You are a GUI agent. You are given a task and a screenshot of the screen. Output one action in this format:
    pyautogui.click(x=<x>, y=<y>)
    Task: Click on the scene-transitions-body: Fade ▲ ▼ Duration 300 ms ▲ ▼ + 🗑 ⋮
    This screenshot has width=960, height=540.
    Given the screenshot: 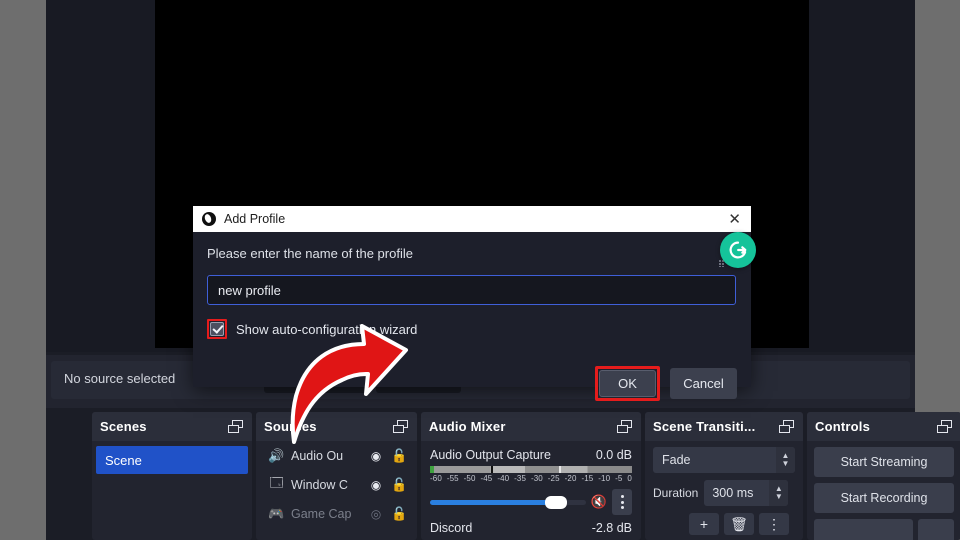 What is the action you would take?
    pyautogui.click(x=724, y=488)
    